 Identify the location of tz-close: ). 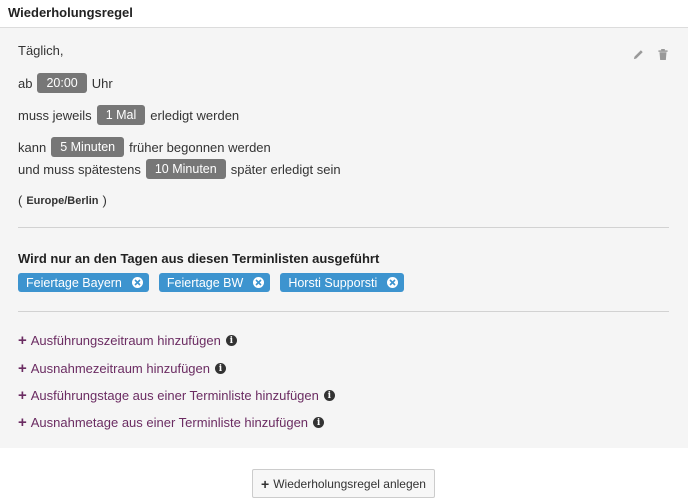
(104, 200).